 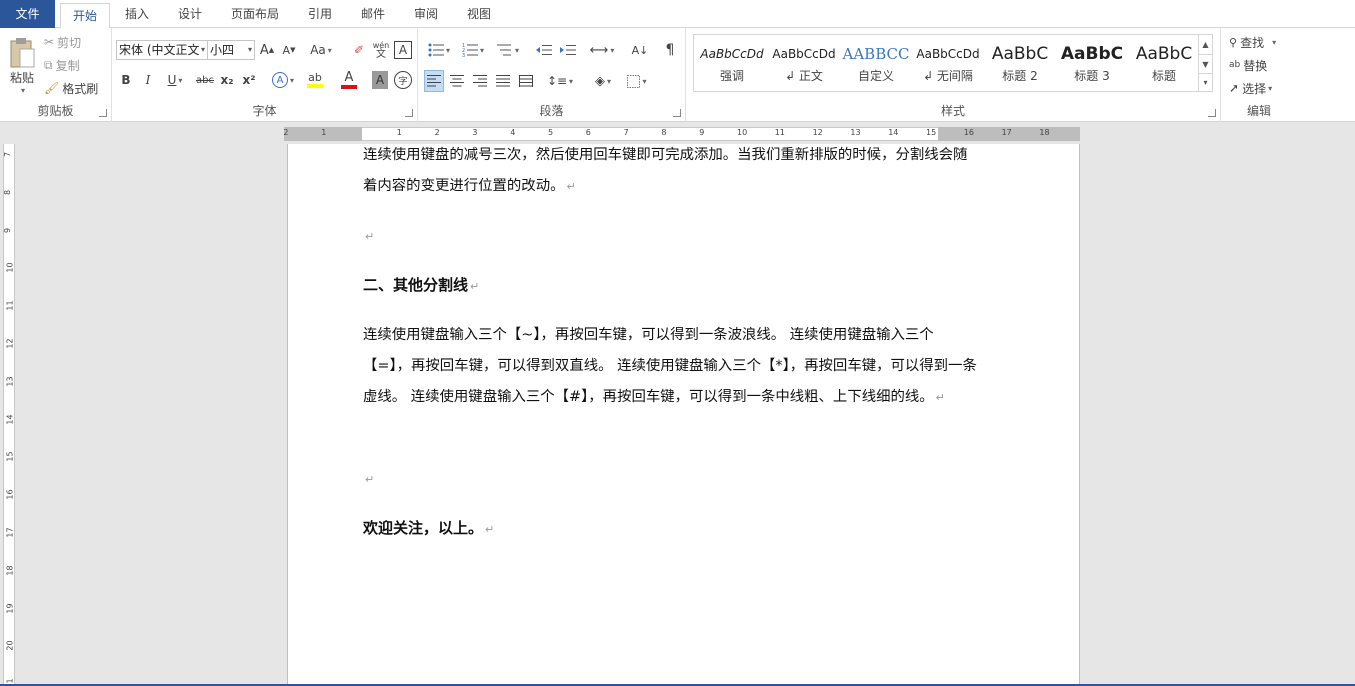 What do you see at coordinates (148, 80) in the screenshot?
I see `italic-button: I` at bounding box center [148, 80].